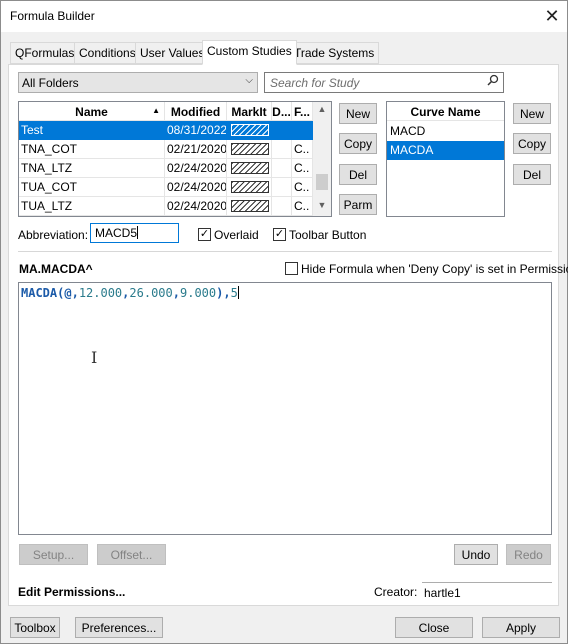 Image resolution: width=568 pixels, height=644 pixels. I want to click on curve-item-macda: MACDA, so click(445, 150).